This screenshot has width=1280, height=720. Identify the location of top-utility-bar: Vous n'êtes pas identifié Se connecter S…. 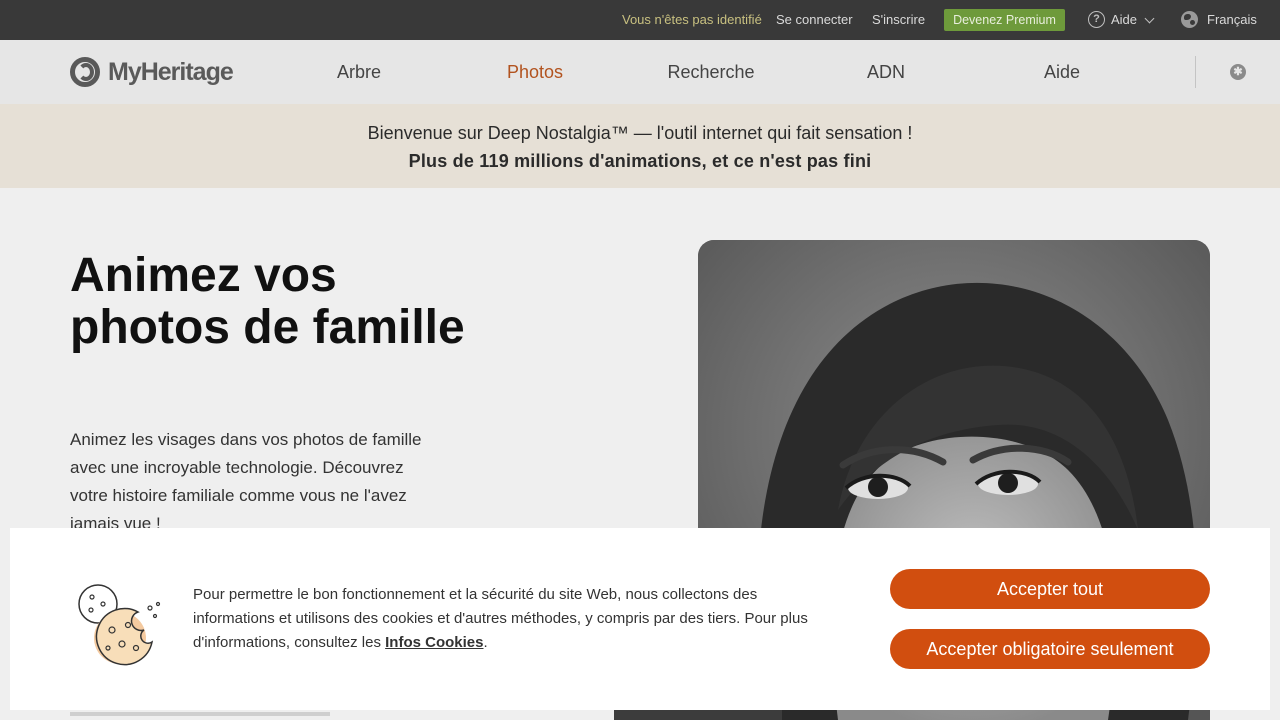
(640, 20).